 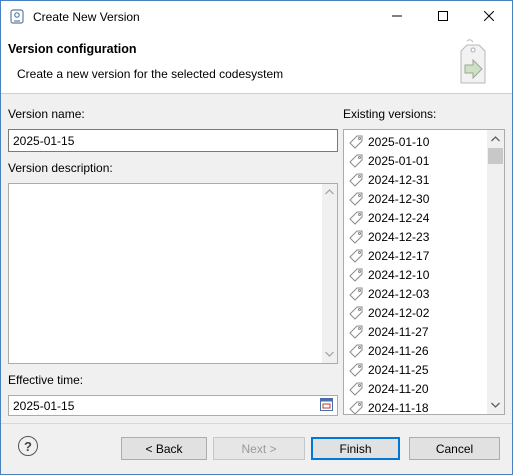 What do you see at coordinates (473, 63) in the screenshot?
I see `version-wizard-icon` at bounding box center [473, 63].